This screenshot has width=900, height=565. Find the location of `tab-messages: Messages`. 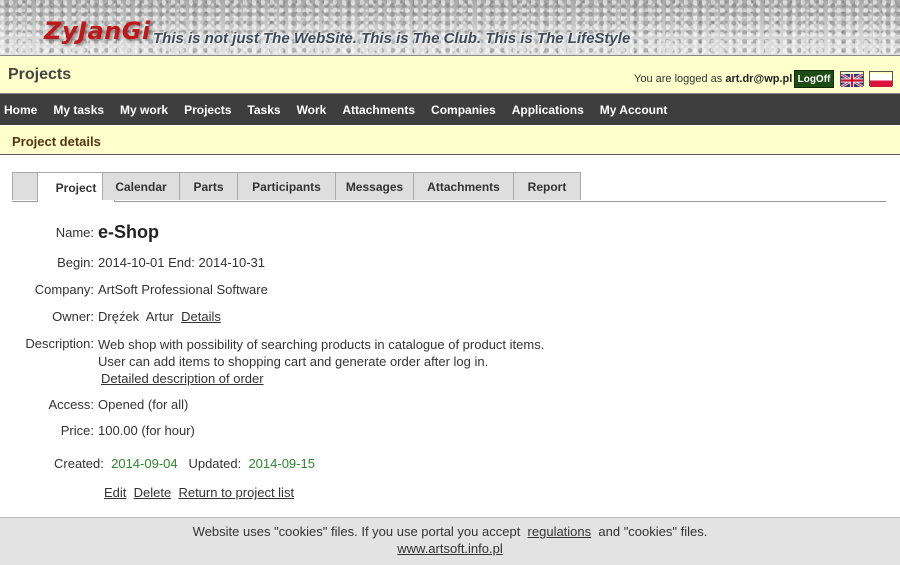

tab-messages: Messages is located at coordinates (374, 186).